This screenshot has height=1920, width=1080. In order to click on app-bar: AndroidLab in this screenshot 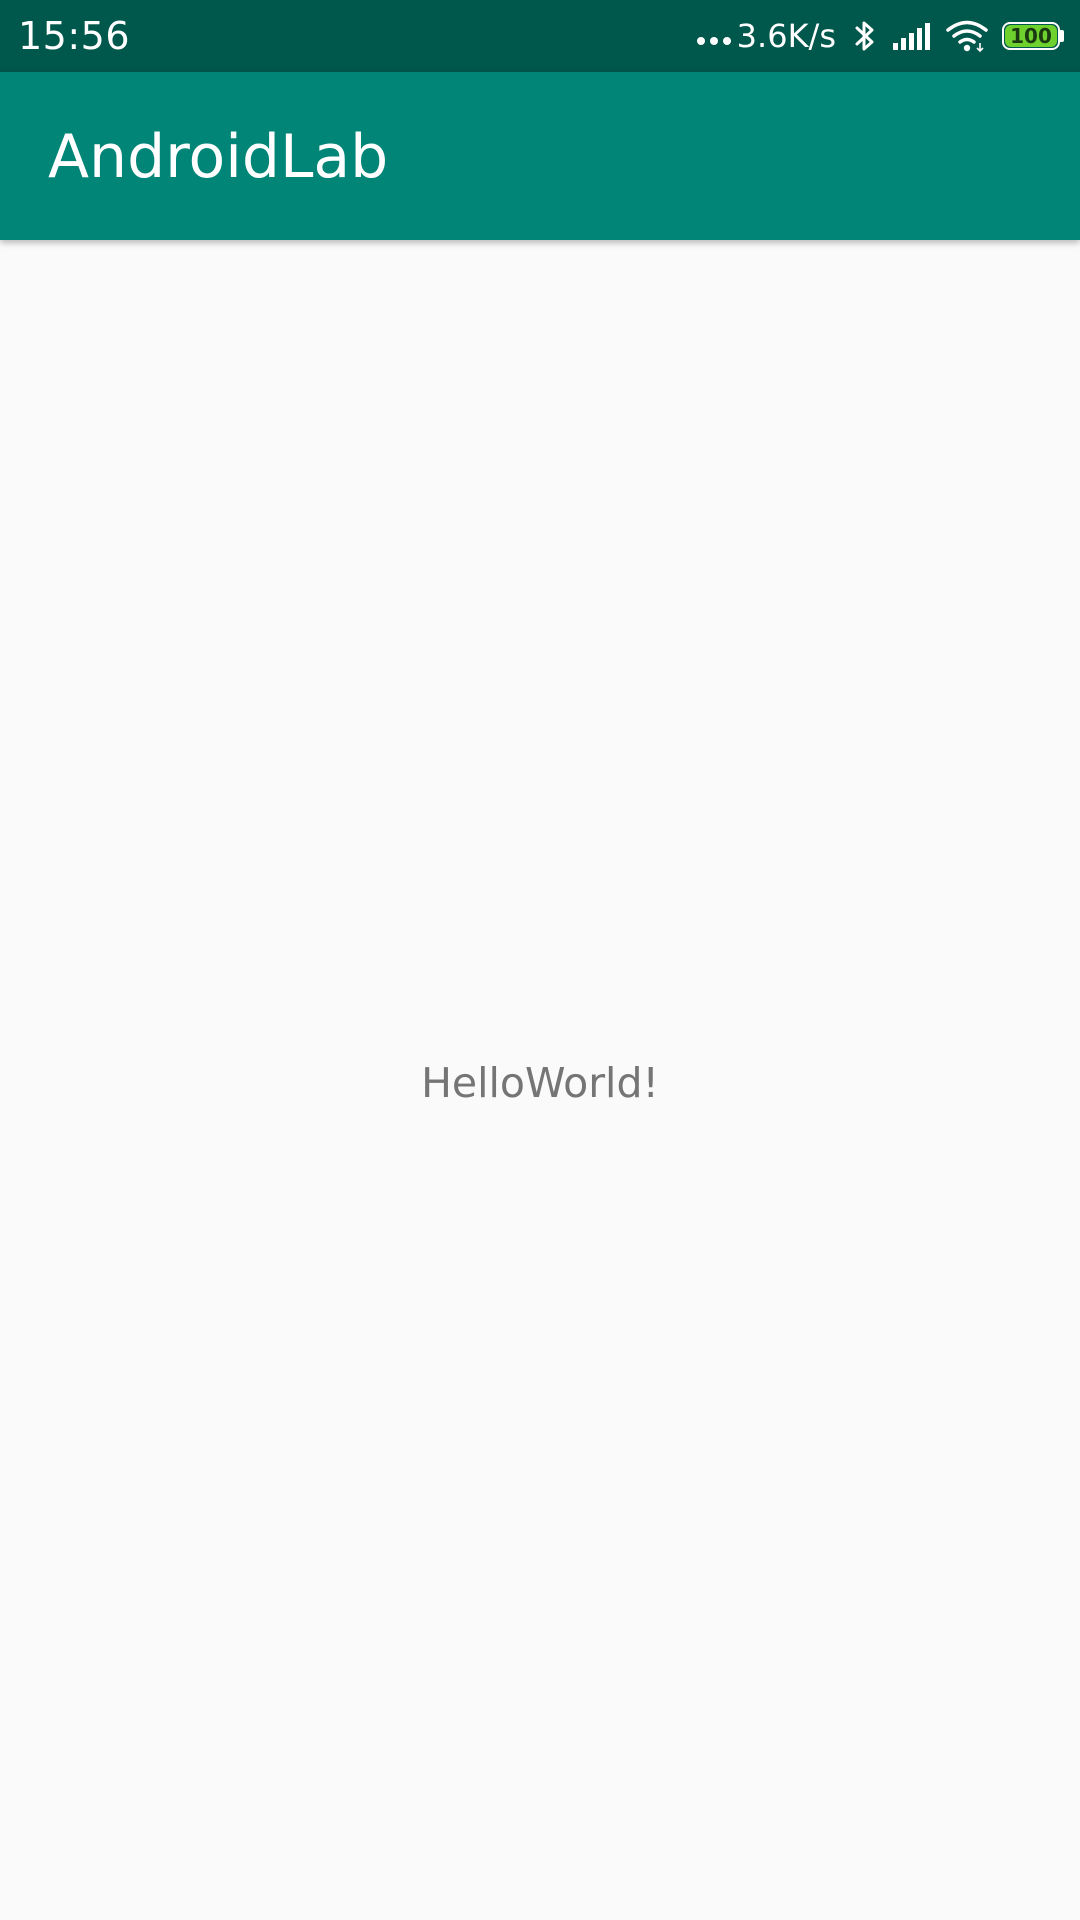, I will do `click(540, 156)`.